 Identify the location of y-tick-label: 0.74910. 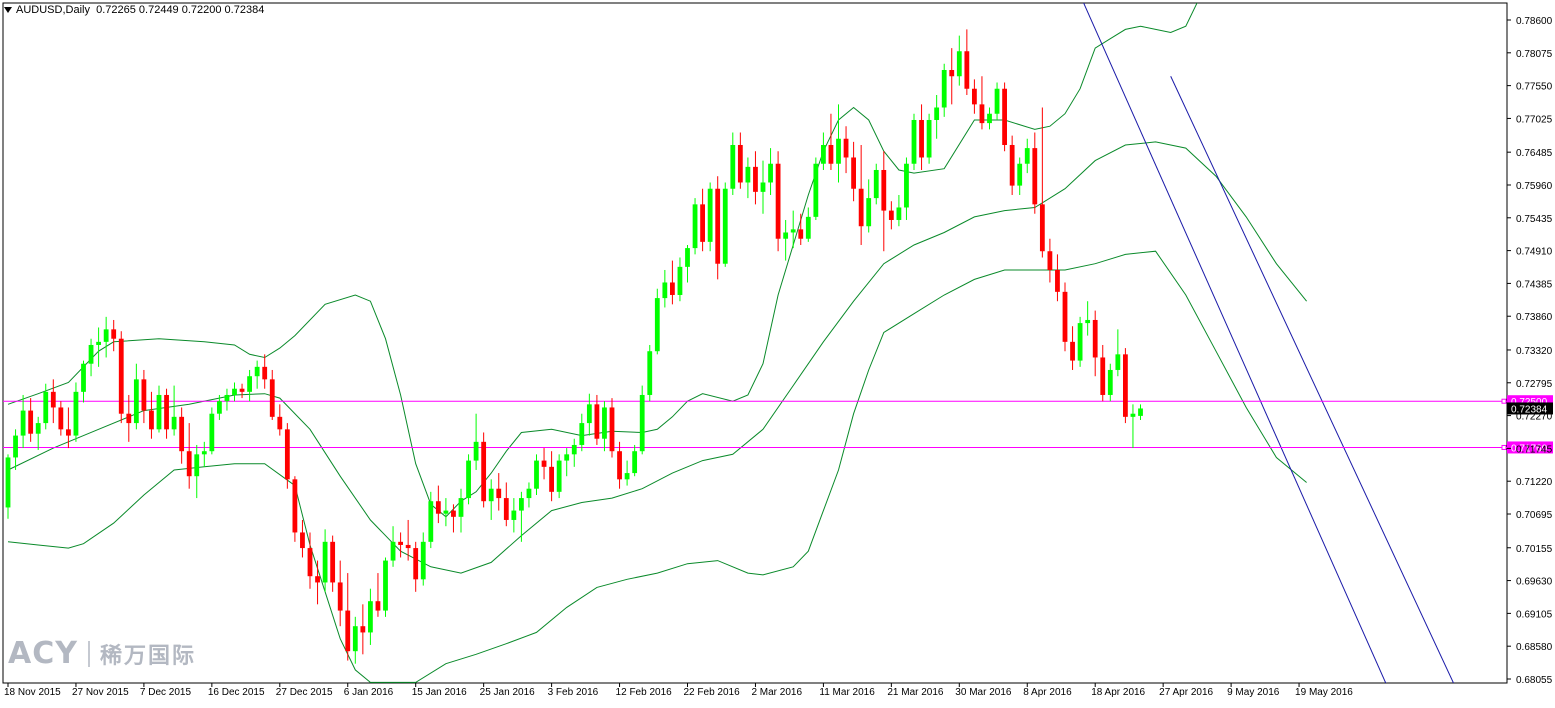
(1534, 252).